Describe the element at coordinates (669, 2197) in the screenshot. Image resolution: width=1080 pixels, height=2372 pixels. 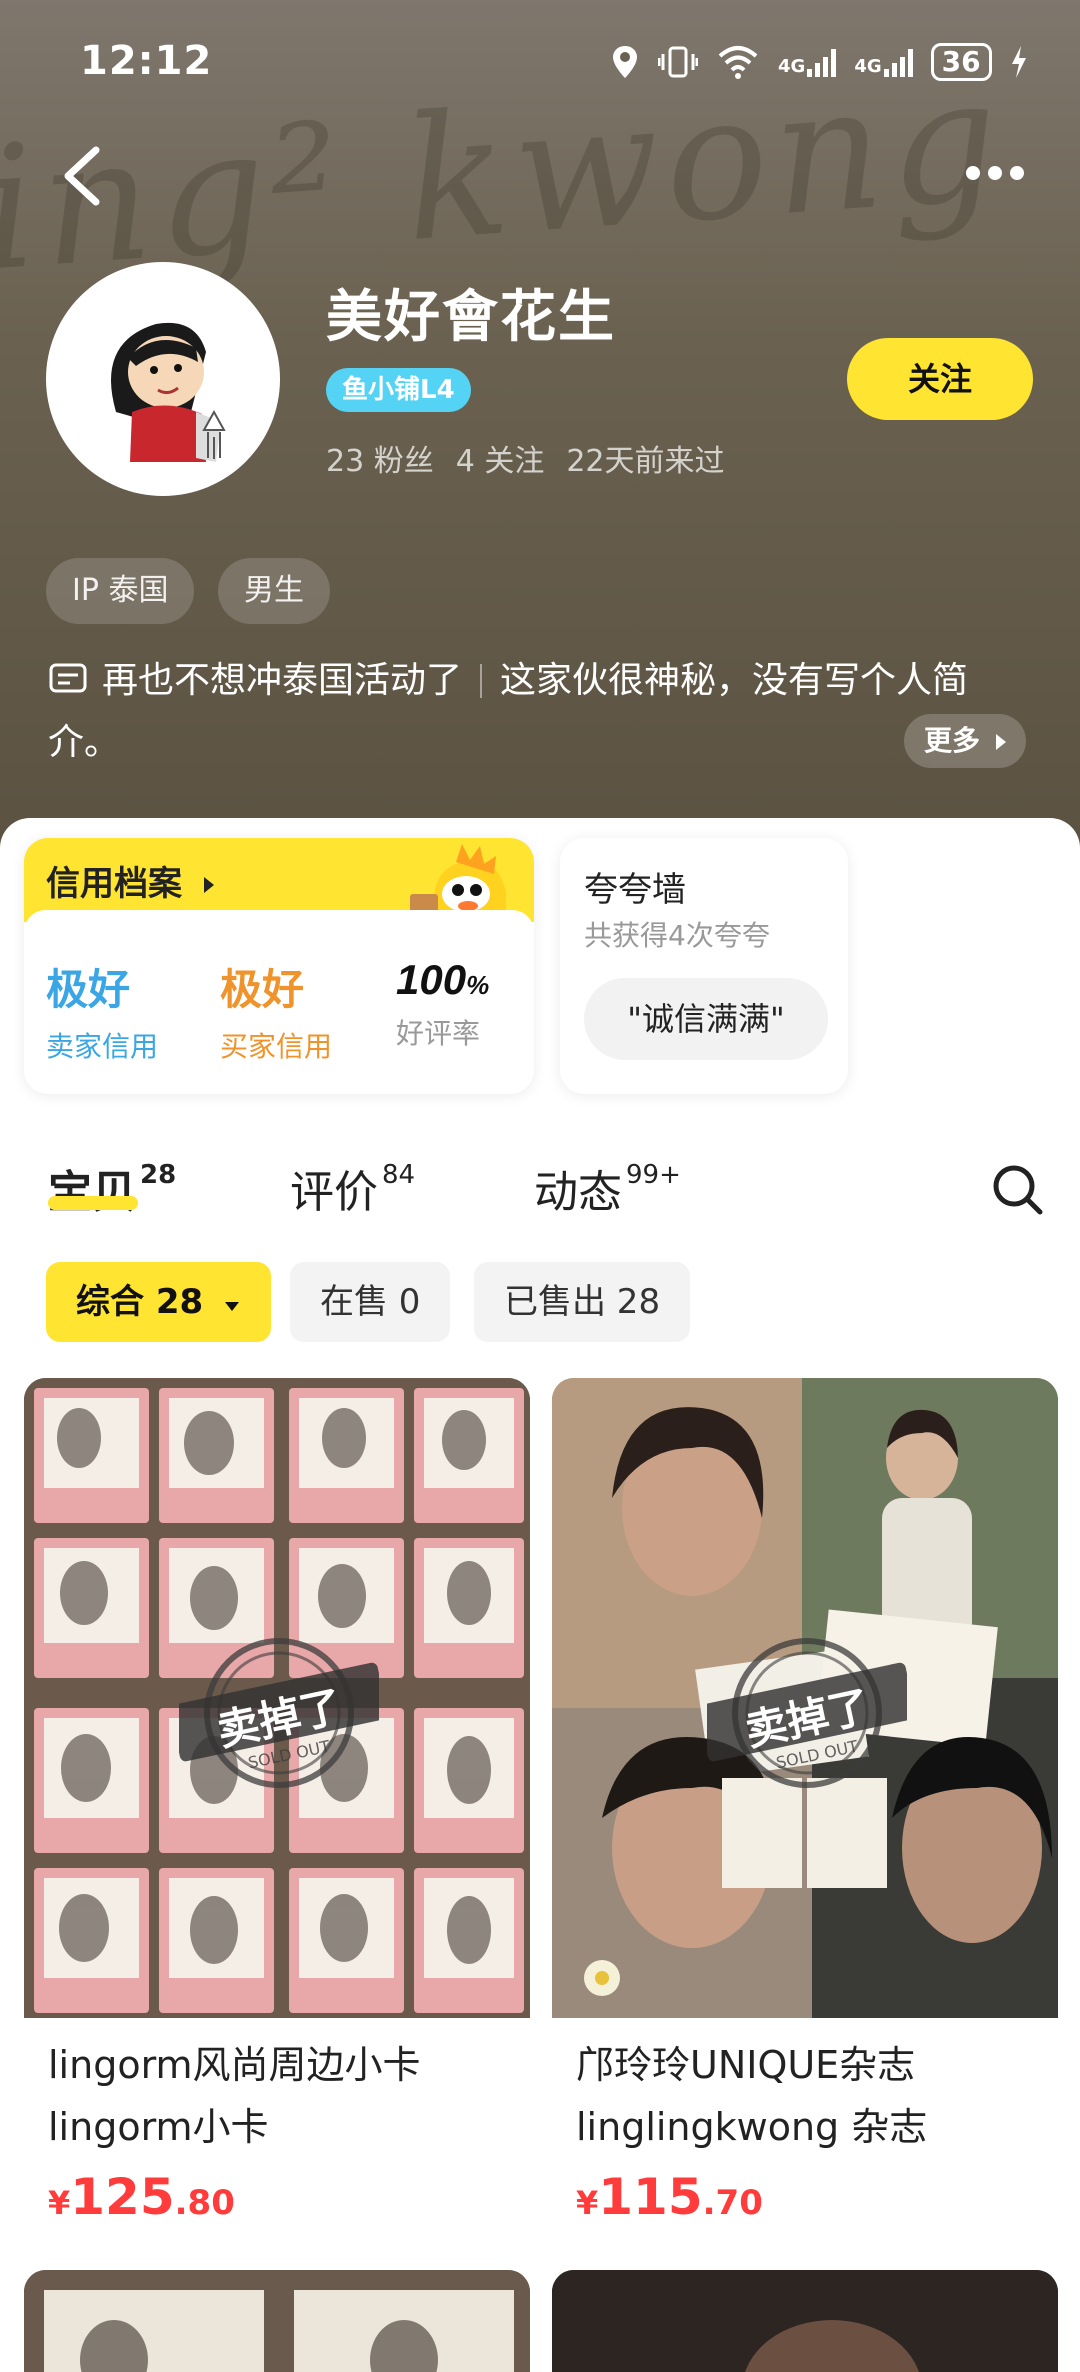
I see `product-price: ¥115.70` at that location.